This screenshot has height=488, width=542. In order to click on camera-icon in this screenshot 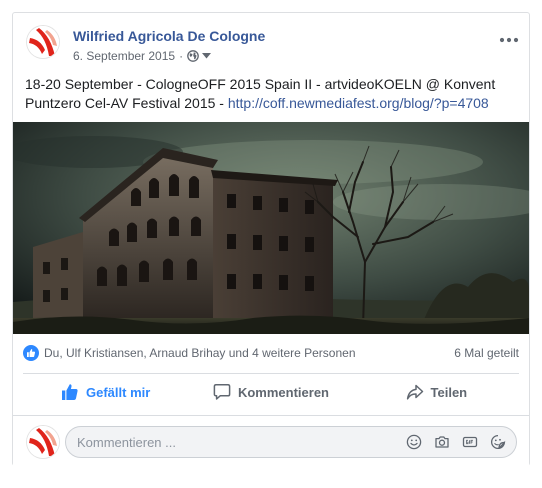, I will do `click(442, 442)`.